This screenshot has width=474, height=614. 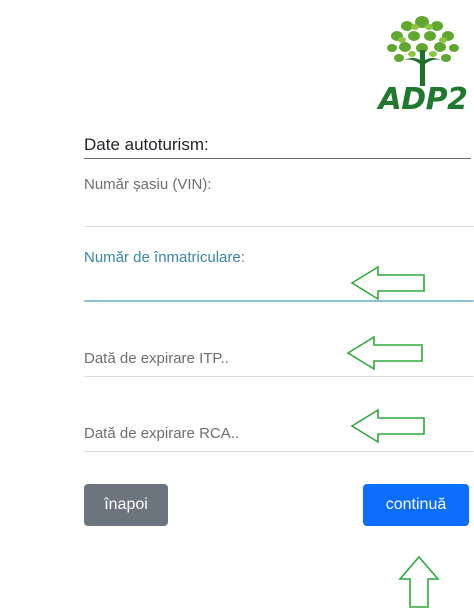 What do you see at coordinates (277, 158) in the screenshot?
I see `section-divider` at bounding box center [277, 158].